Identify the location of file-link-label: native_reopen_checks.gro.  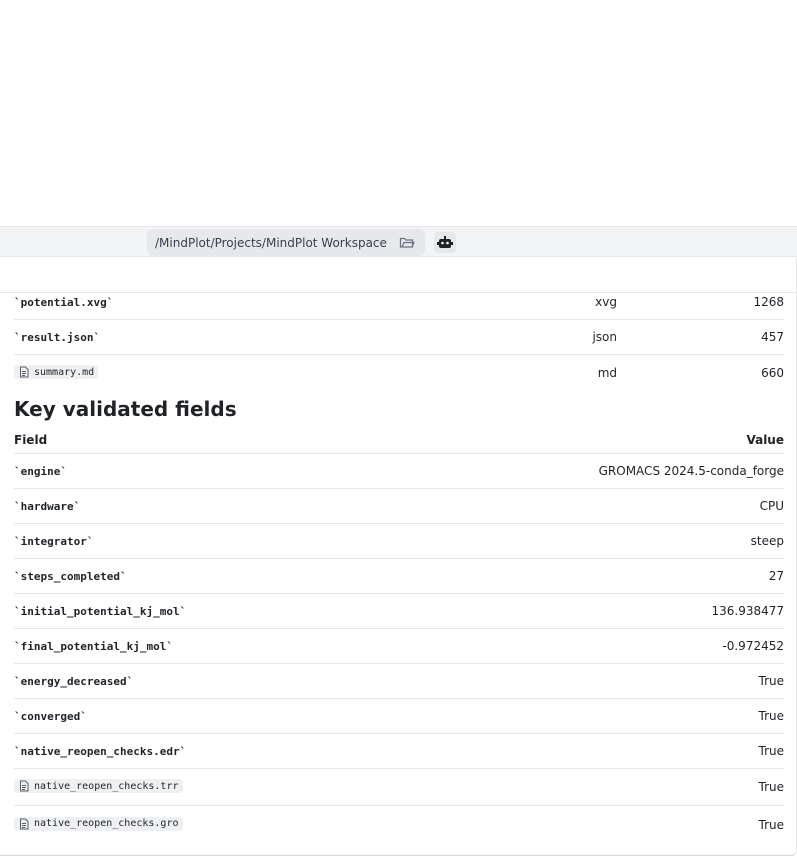
(106, 823).